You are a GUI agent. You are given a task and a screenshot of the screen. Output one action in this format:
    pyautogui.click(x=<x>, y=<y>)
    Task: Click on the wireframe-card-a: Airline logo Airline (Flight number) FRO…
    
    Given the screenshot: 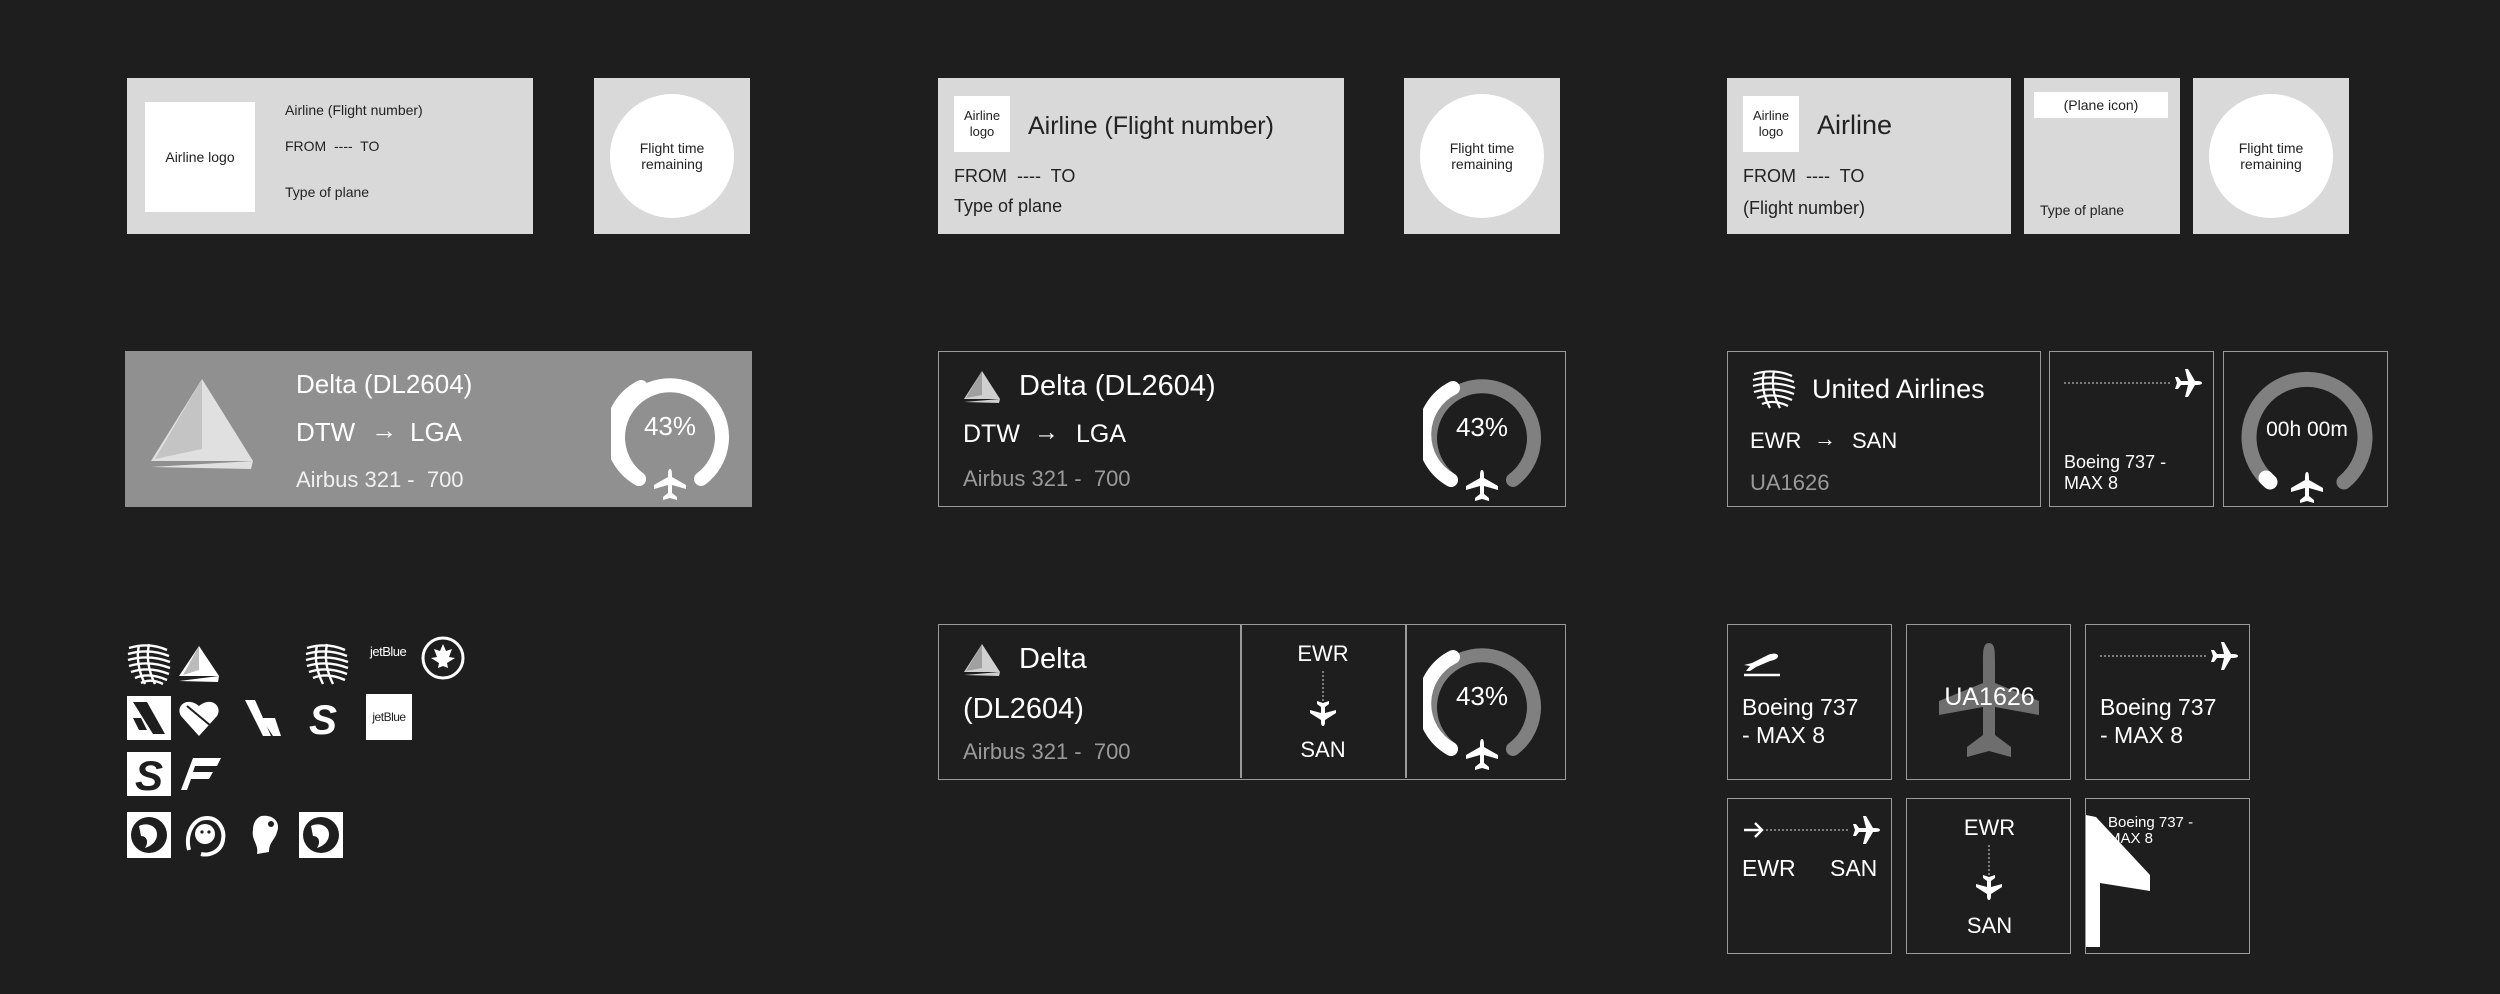 What is the action you would take?
    pyautogui.click(x=330, y=156)
    